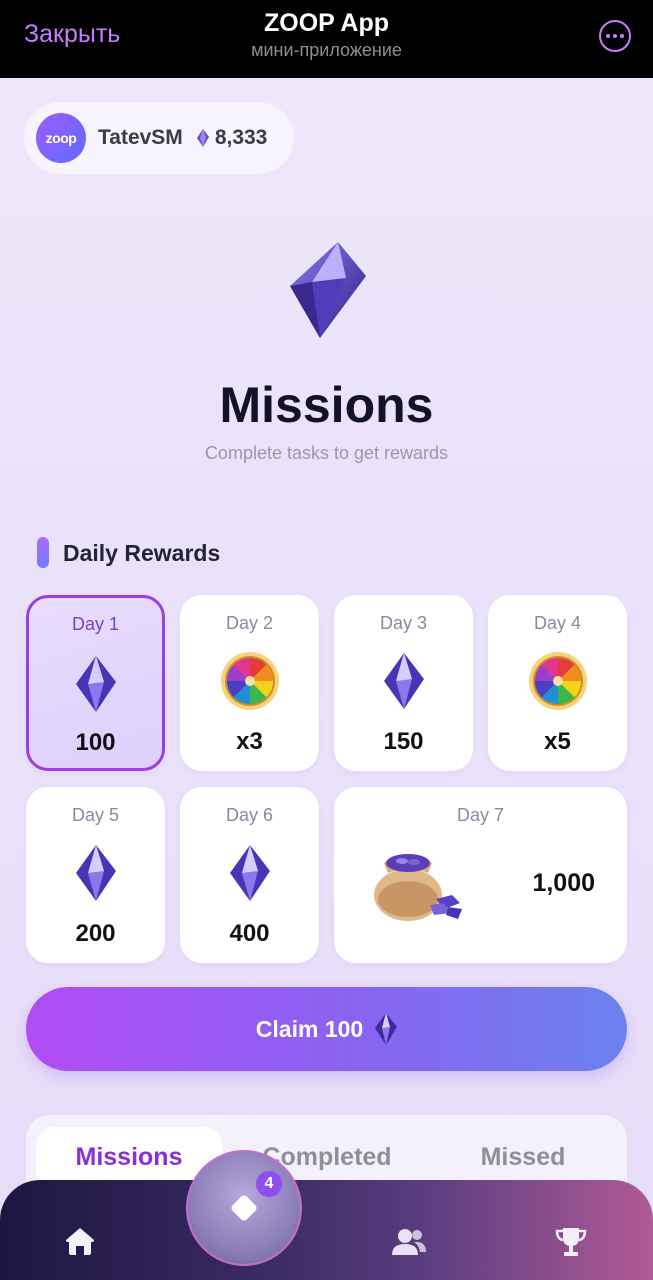 This screenshot has height=1280, width=653. I want to click on balance: 8,333, so click(232, 138).